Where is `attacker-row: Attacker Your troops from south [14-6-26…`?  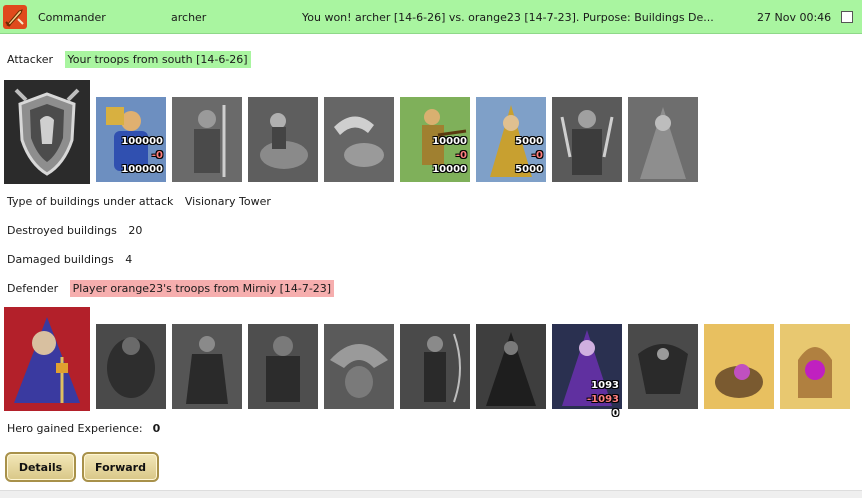
attacker-row: Attacker Your troops from south [14-6-26… is located at coordinates (129, 59).